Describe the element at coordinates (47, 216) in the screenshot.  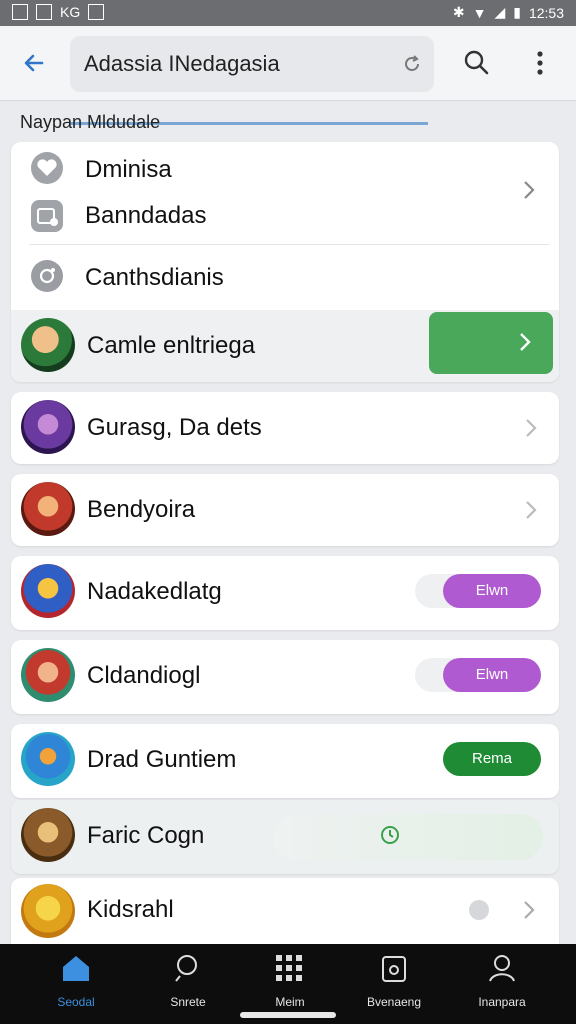
I see `media-icon` at that location.